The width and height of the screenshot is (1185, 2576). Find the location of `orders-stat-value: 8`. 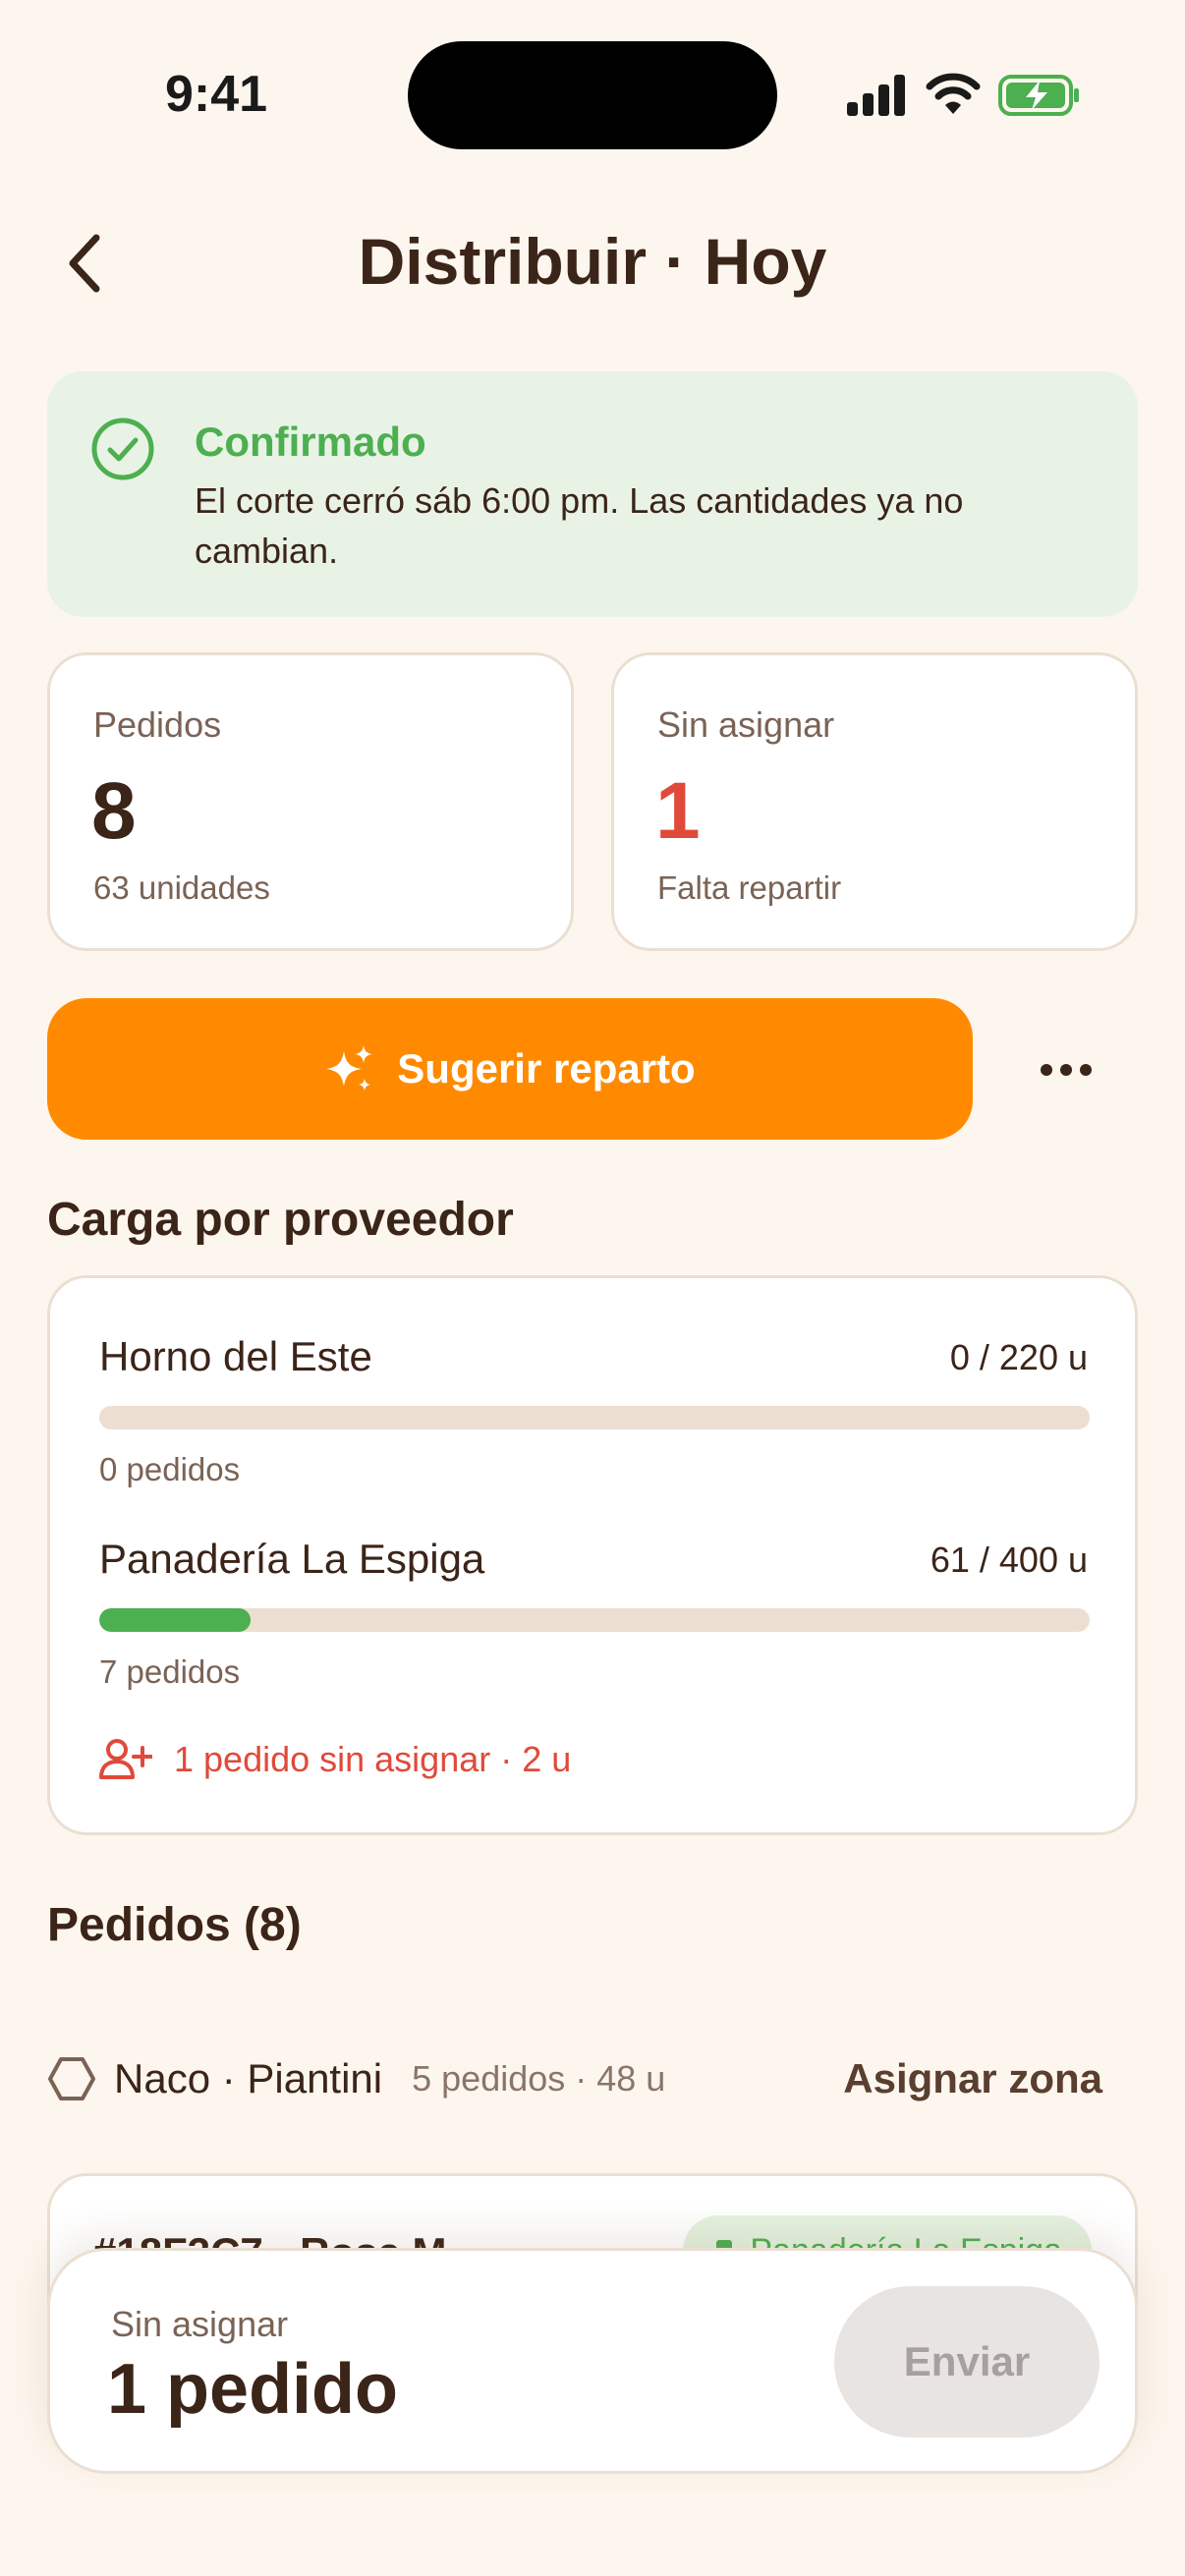

orders-stat-value: 8 is located at coordinates (114, 811).